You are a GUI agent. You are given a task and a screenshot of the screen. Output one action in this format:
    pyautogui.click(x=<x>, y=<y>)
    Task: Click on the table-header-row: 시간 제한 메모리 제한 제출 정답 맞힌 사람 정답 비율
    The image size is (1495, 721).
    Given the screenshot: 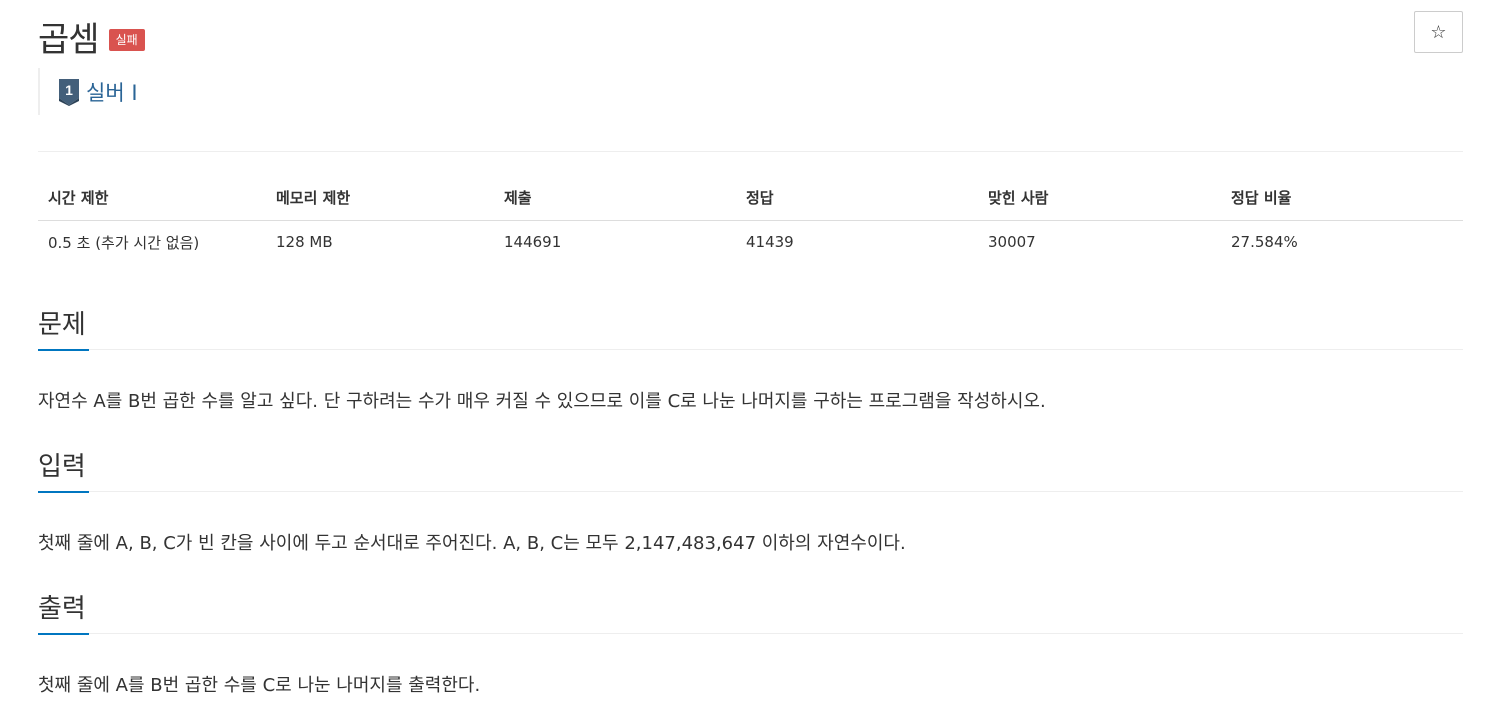 What is the action you would take?
    pyautogui.click(x=750, y=198)
    